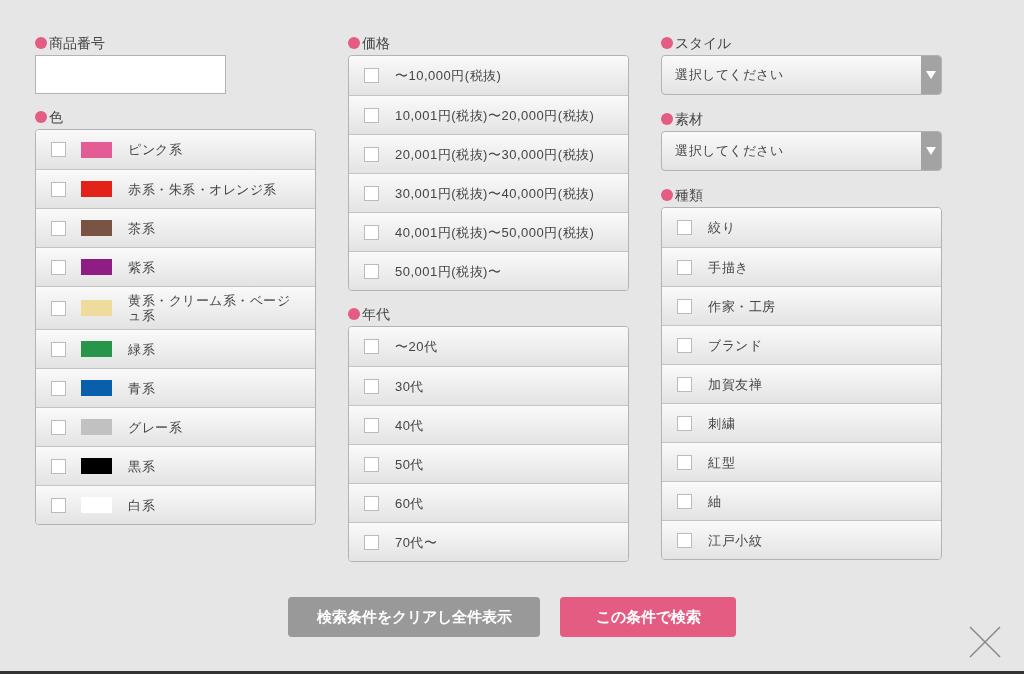  I want to click on option-label: 20,001円(税抜)〜30,000円(税抜), so click(495, 154).